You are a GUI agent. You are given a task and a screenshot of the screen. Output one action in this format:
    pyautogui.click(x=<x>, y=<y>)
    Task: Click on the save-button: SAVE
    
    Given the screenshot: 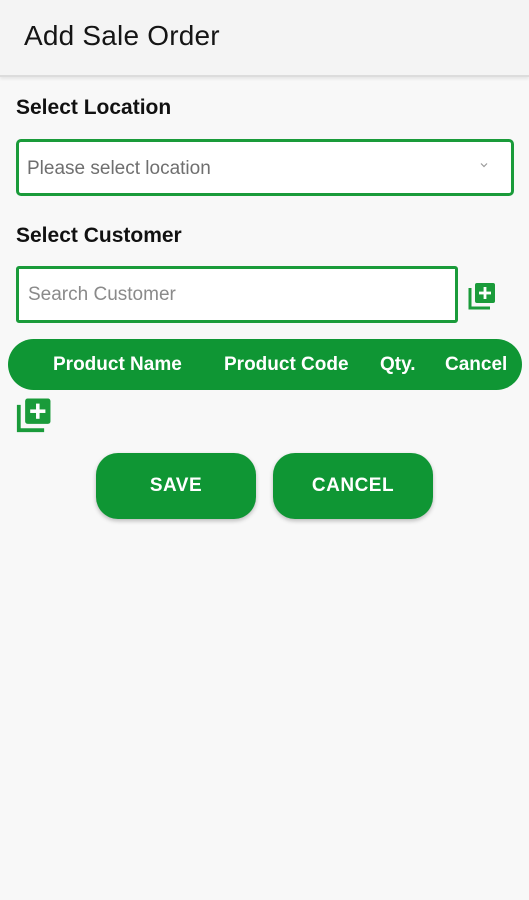 What is the action you would take?
    pyautogui.click(x=176, y=486)
    